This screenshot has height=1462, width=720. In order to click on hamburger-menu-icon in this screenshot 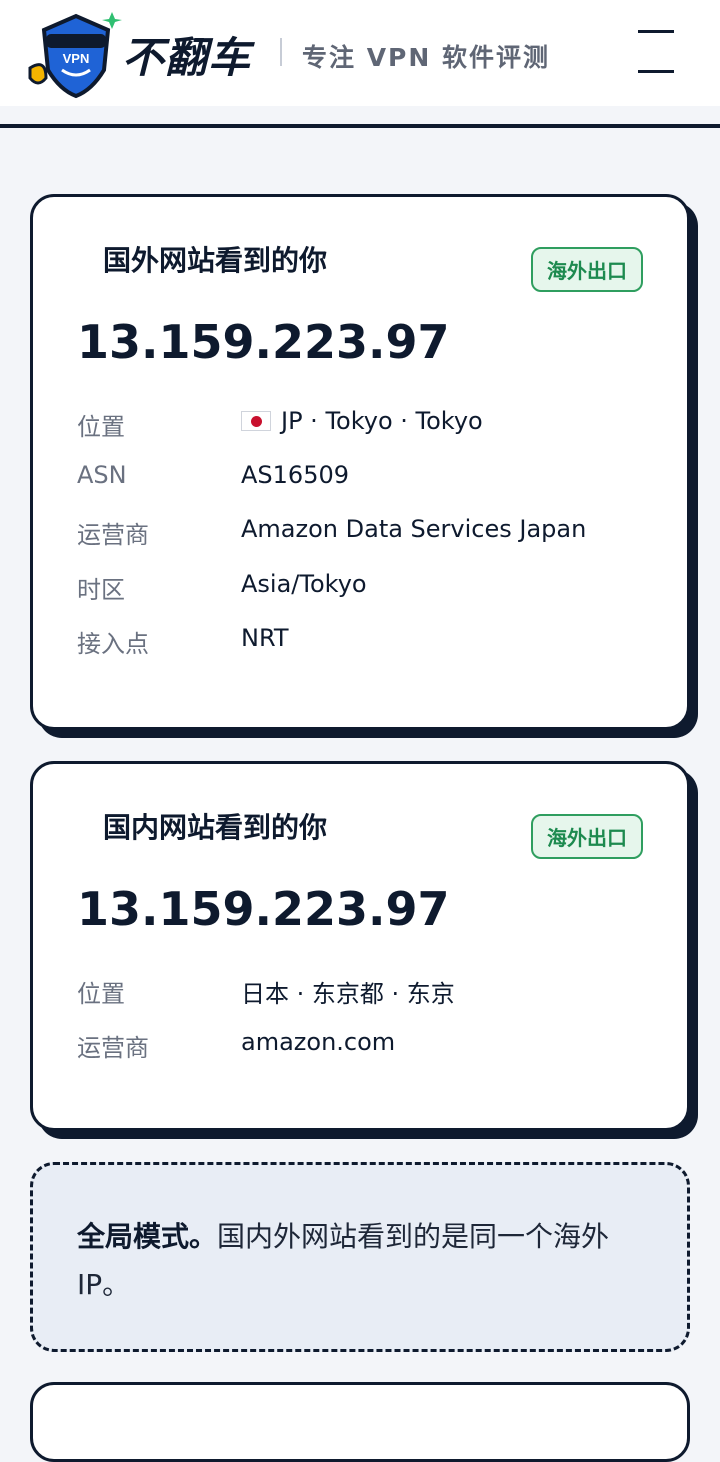, I will do `click(656, 52)`.